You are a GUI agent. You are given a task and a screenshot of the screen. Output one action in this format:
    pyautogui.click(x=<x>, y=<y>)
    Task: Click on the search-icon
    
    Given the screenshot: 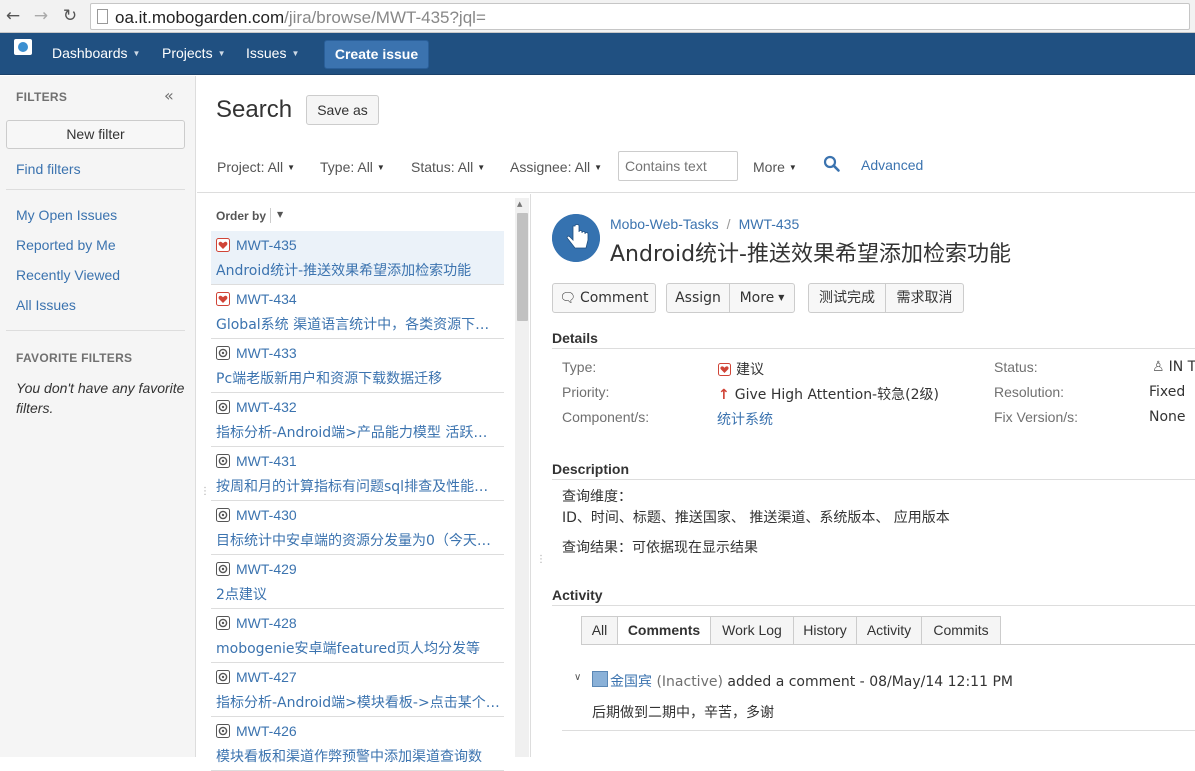 What is the action you would take?
    pyautogui.click(x=832, y=164)
    